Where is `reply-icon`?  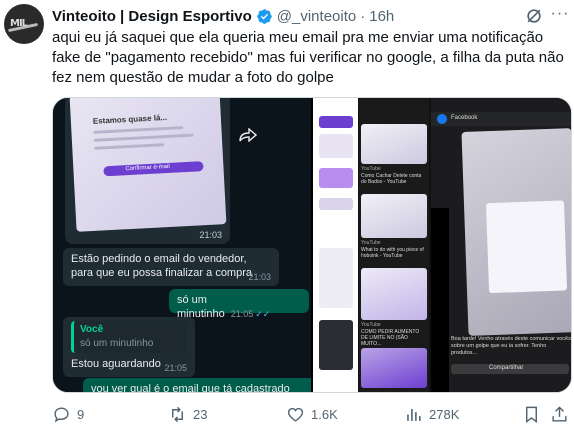
reply-icon is located at coordinates (61, 414).